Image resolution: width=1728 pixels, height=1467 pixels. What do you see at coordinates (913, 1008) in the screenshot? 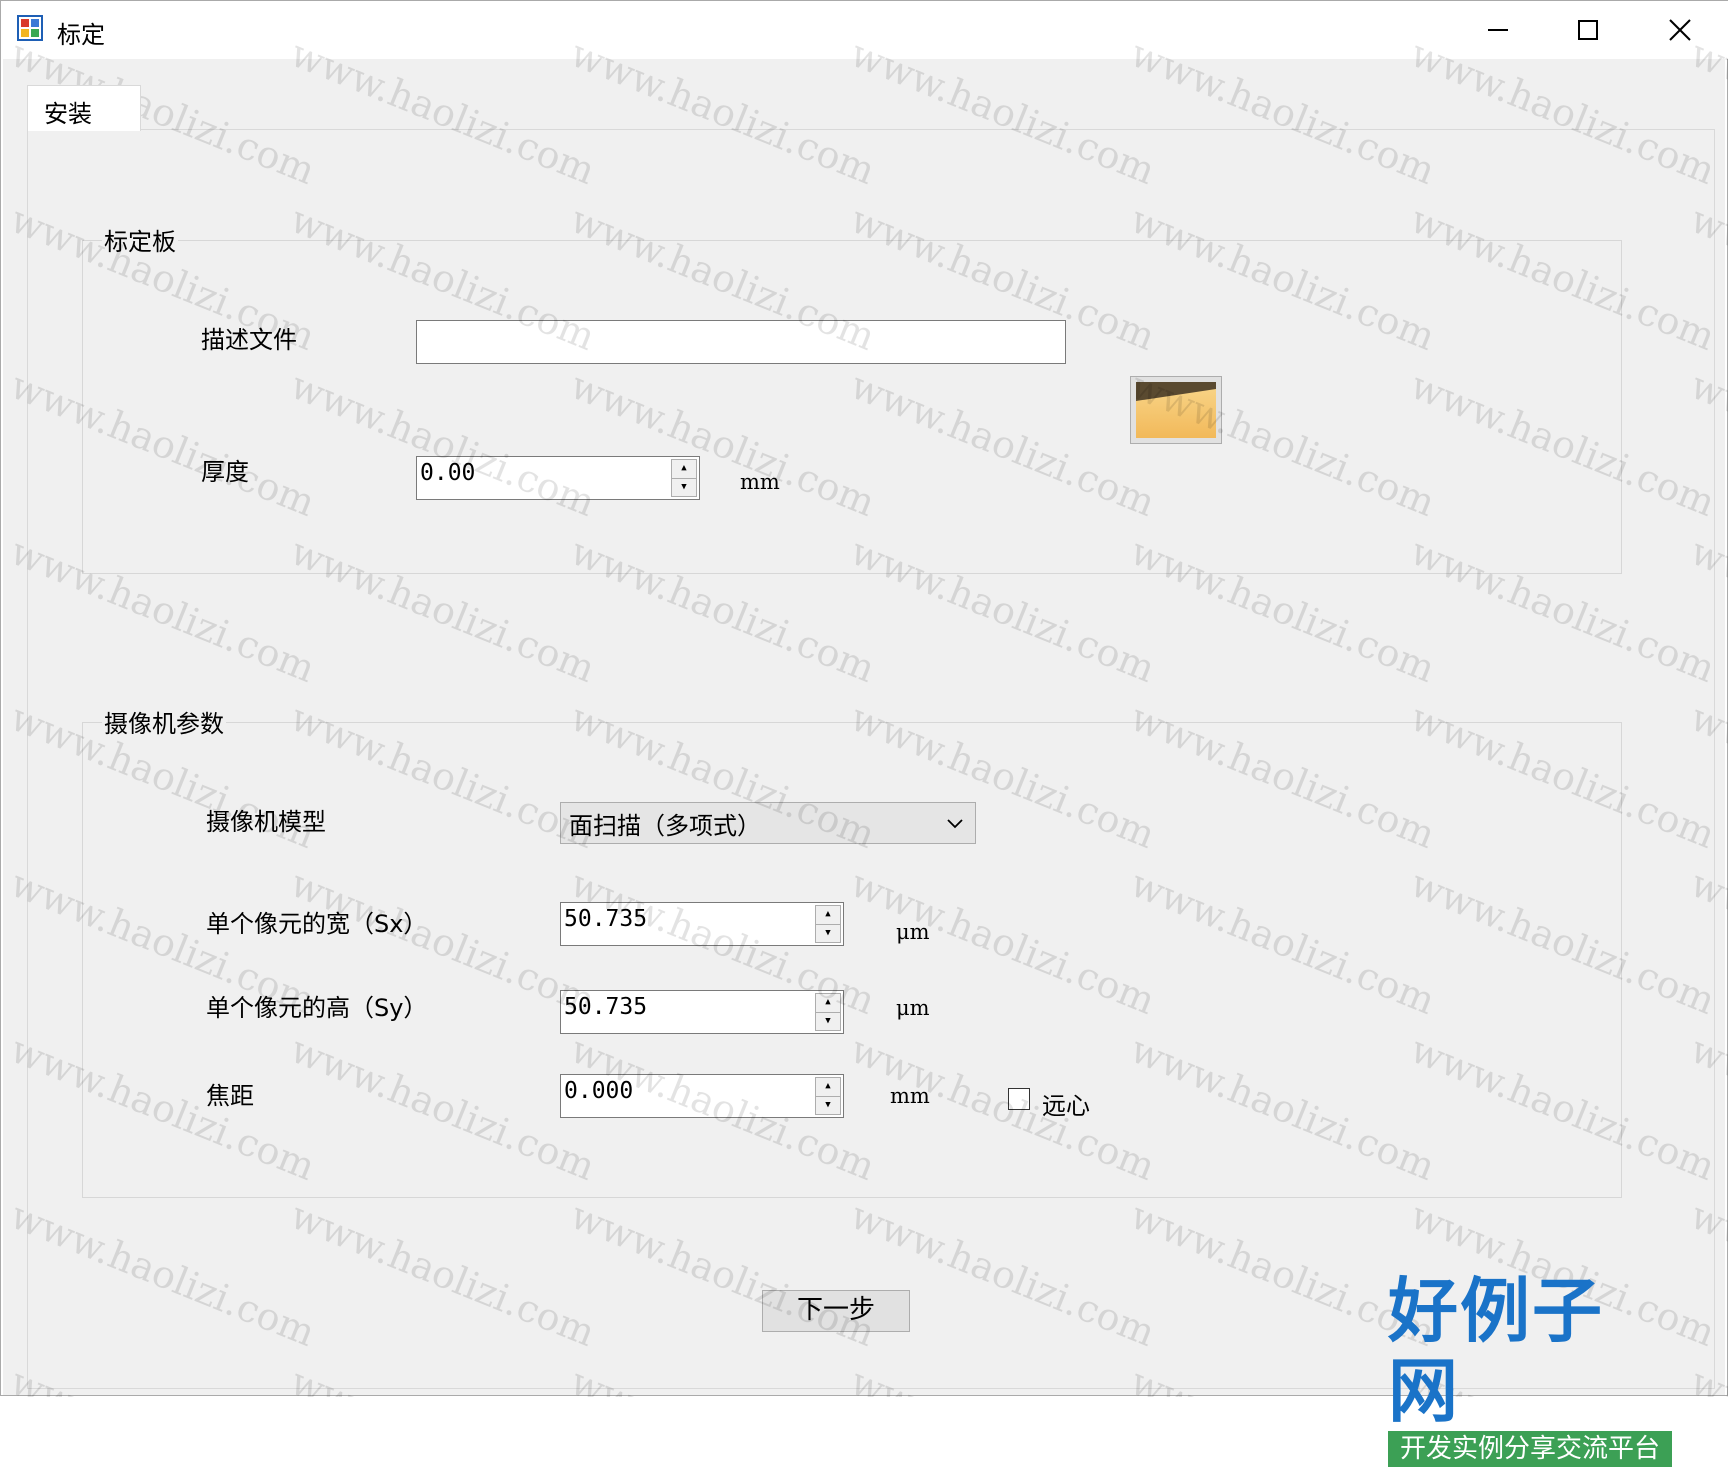
I see `sy-unit: μm` at bounding box center [913, 1008].